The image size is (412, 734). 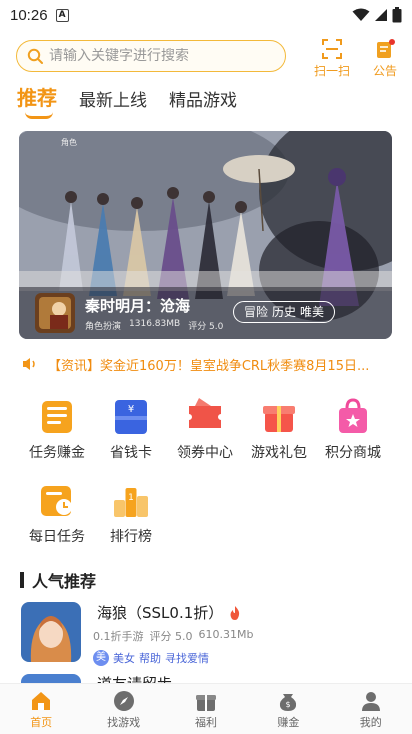 I want to click on section-title-popular: 人气推荐, so click(x=58, y=580).